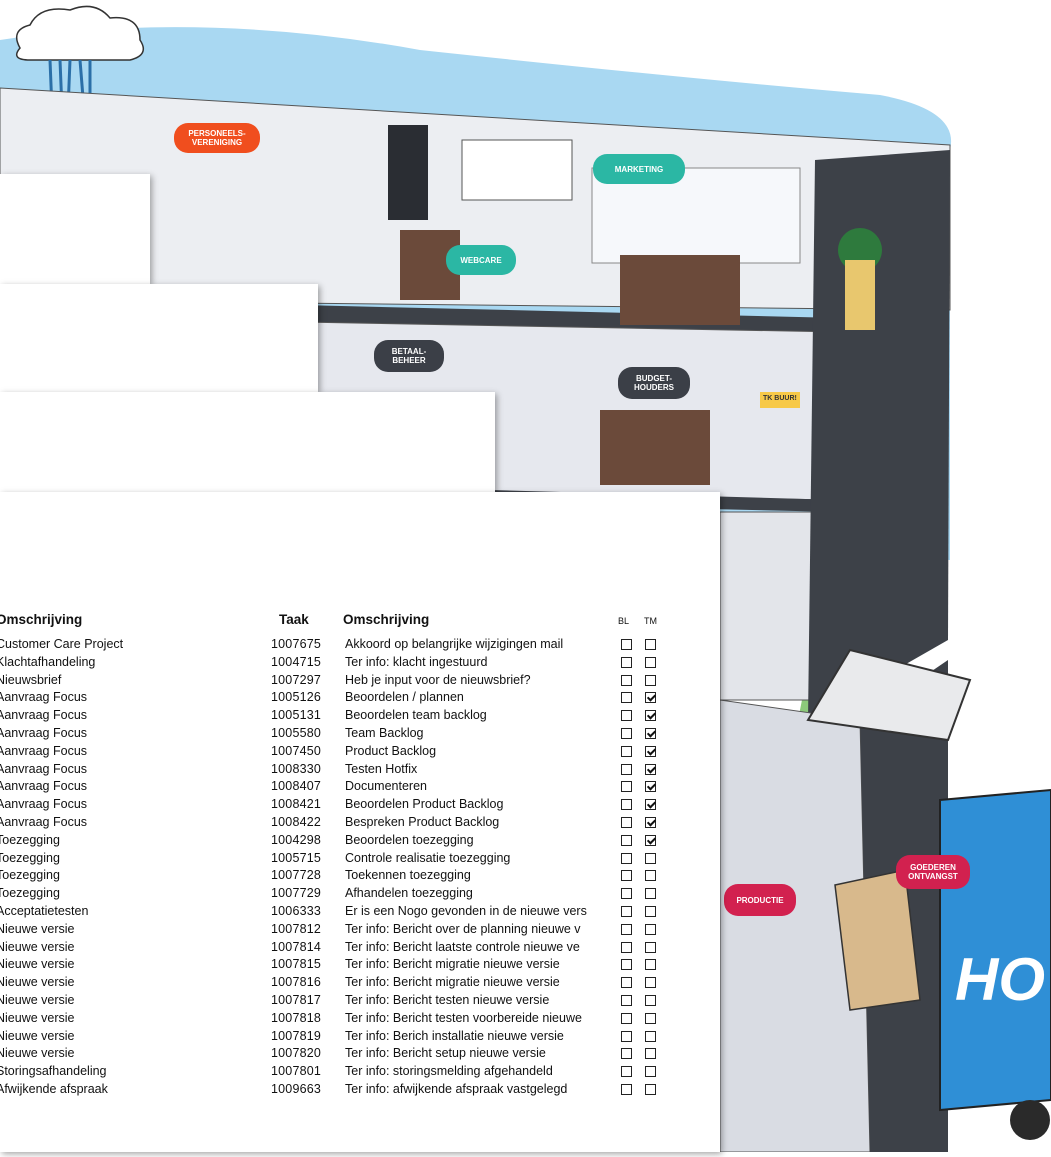  Describe the element at coordinates (296, 964) in the screenshot. I see `cell-taak: 1007815` at that location.